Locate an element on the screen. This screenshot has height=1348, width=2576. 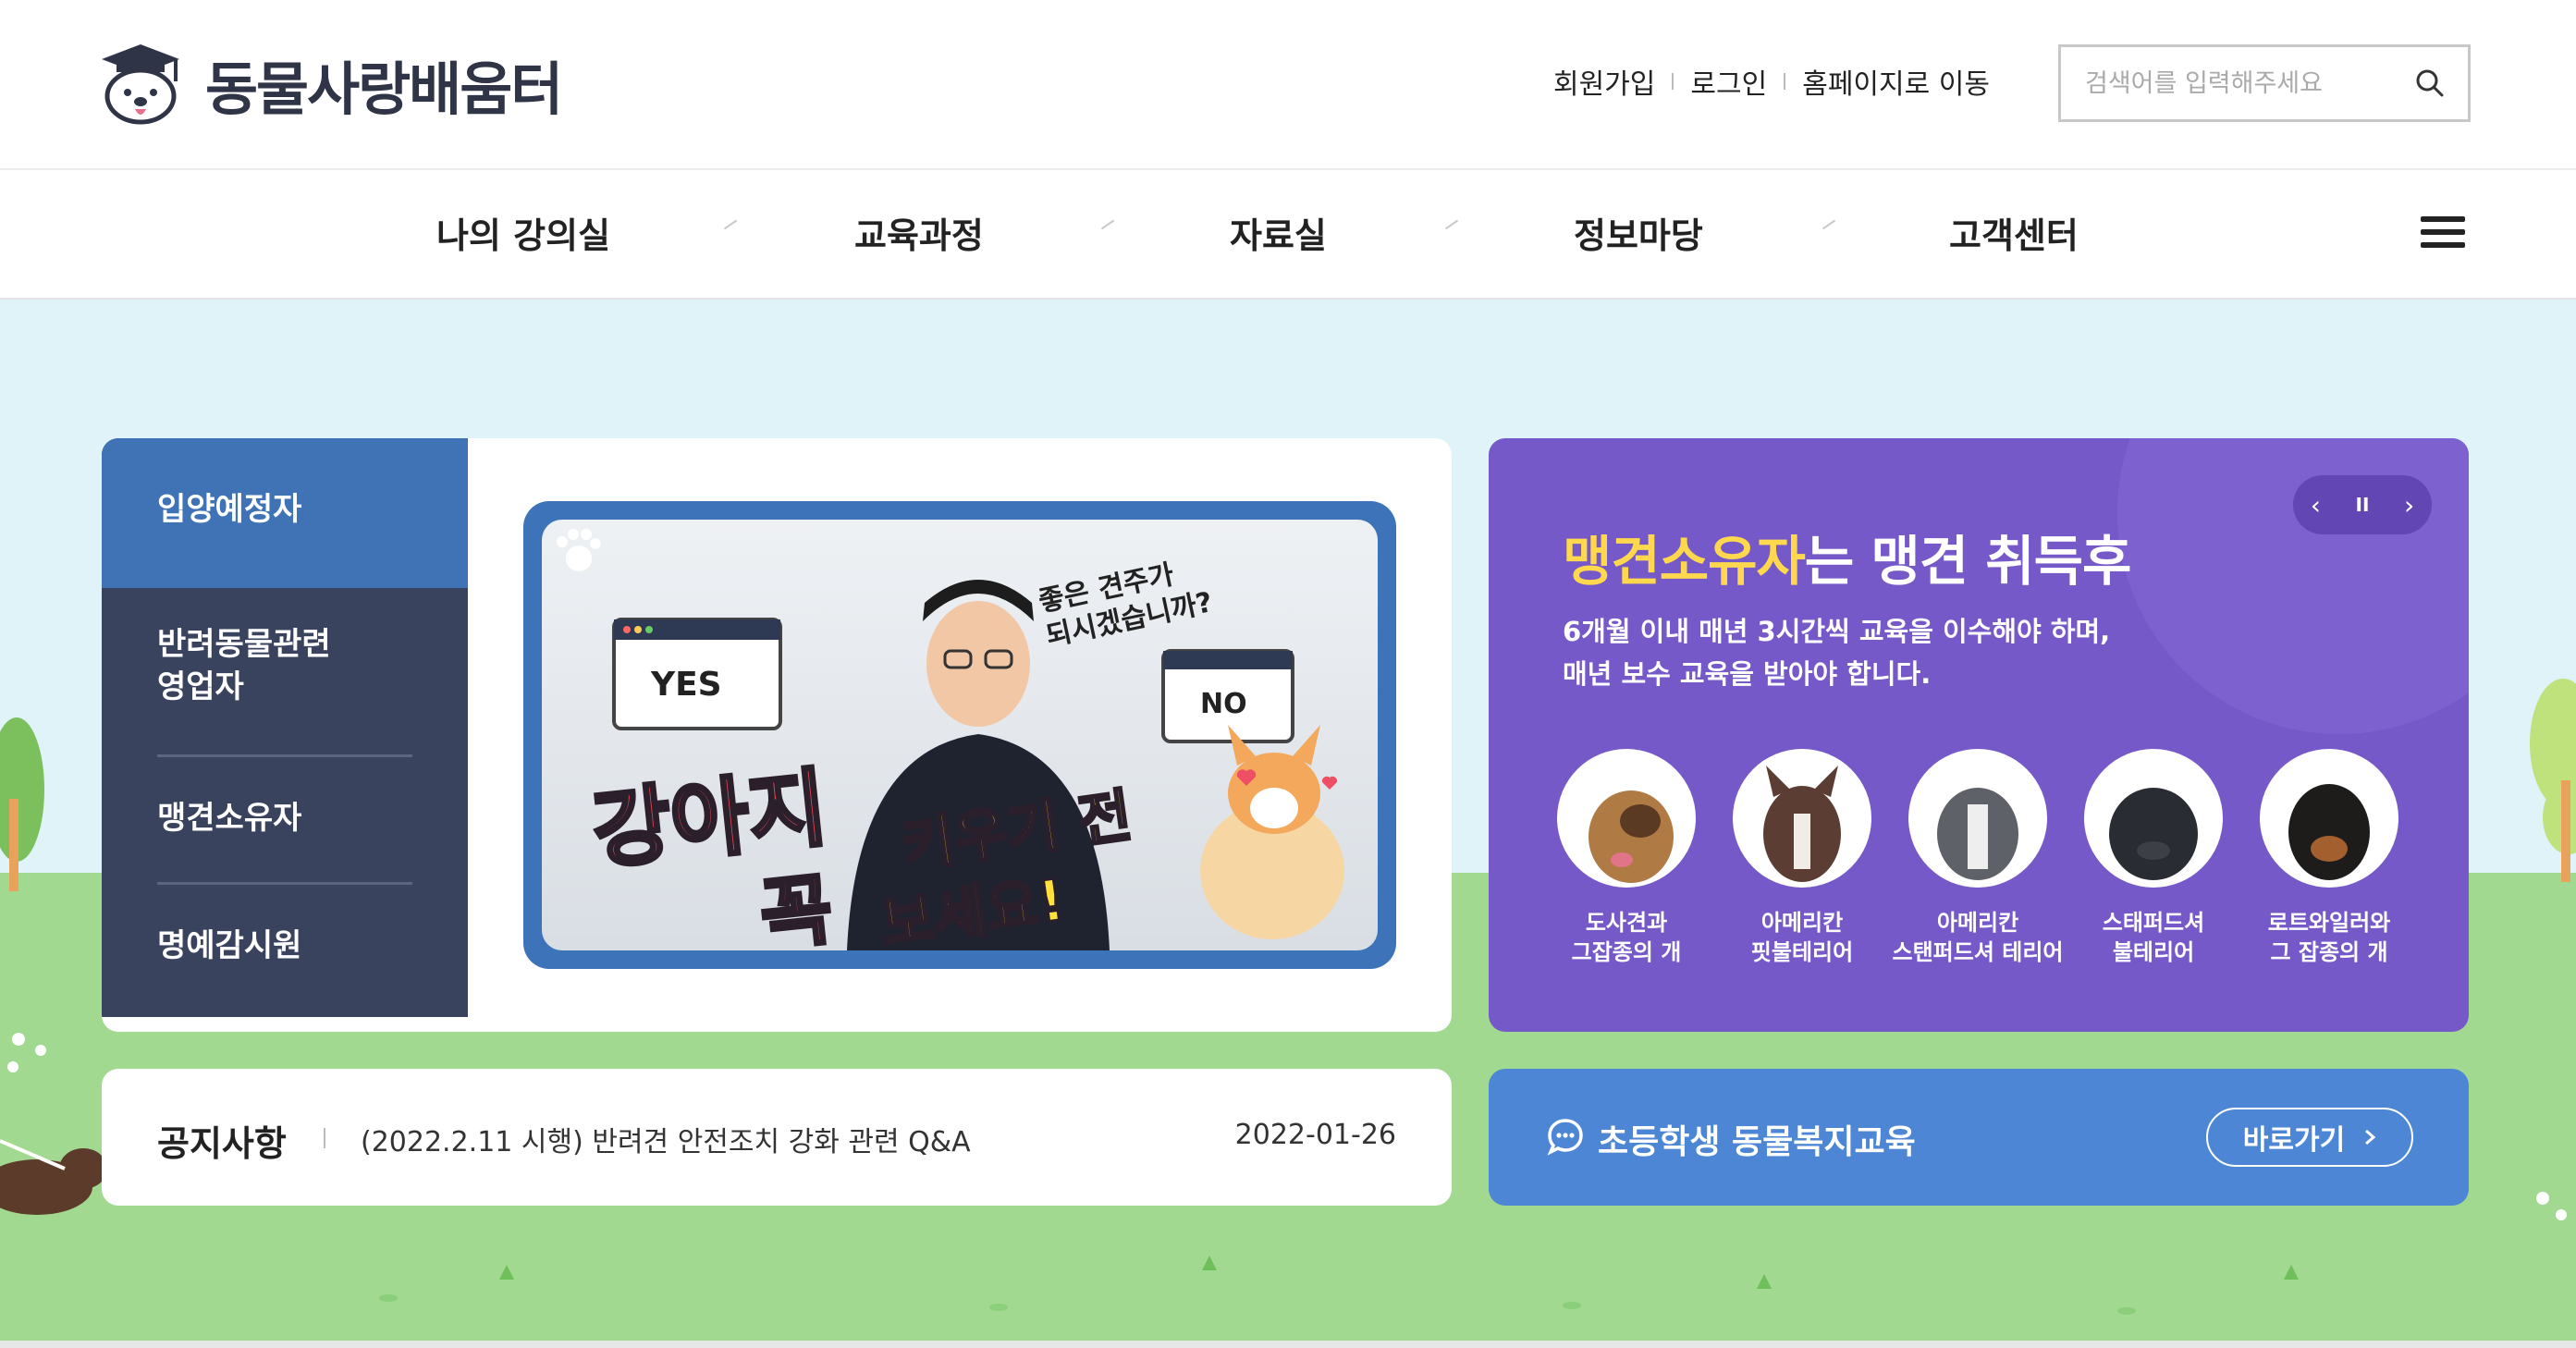
search-input is located at coordinates (2227, 83).